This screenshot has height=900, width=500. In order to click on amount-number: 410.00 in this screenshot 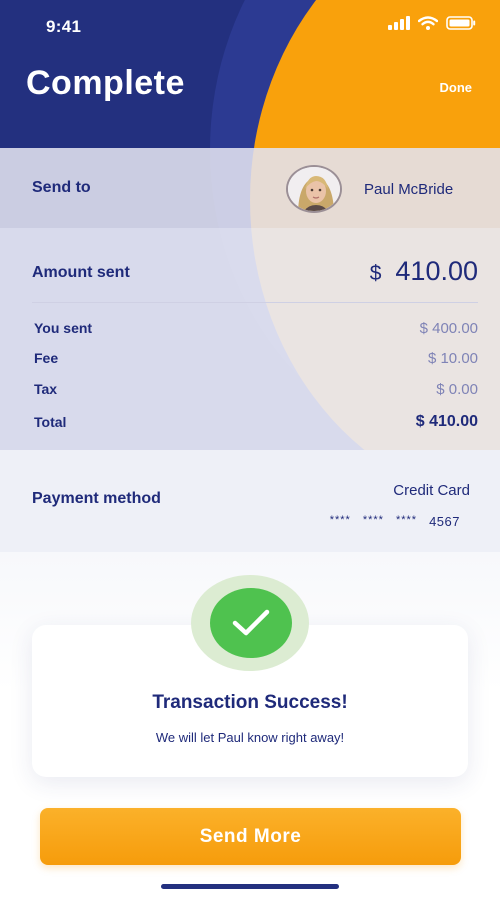, I will do `click(436, 271)`.